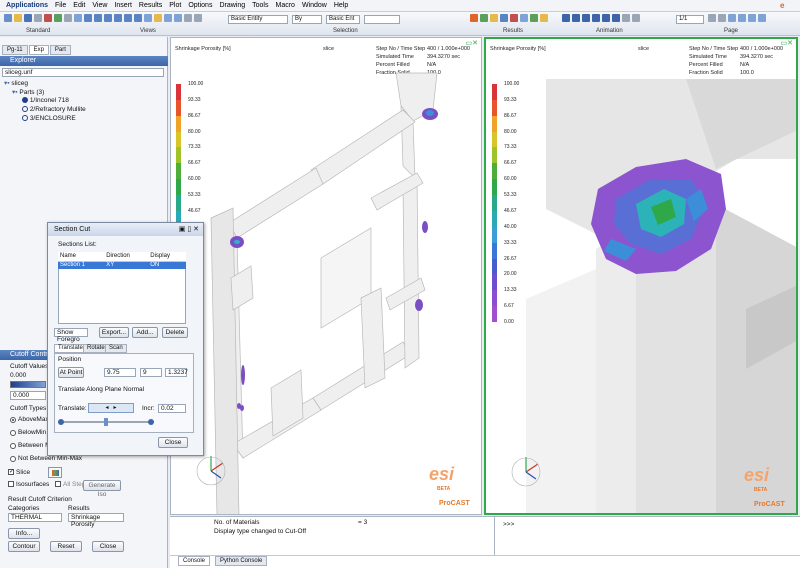  Describe the element at coordinates (176, 372) in the screenshot. I see `pos-z-field: 1.3237` at that location.